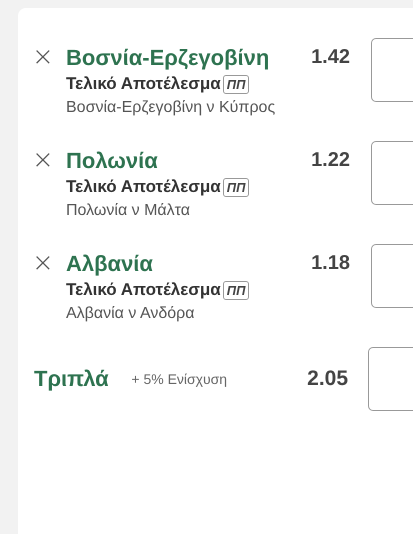 The image size is (413, 534). I want to click on team-name: Αλβανία, so click(110, 264).